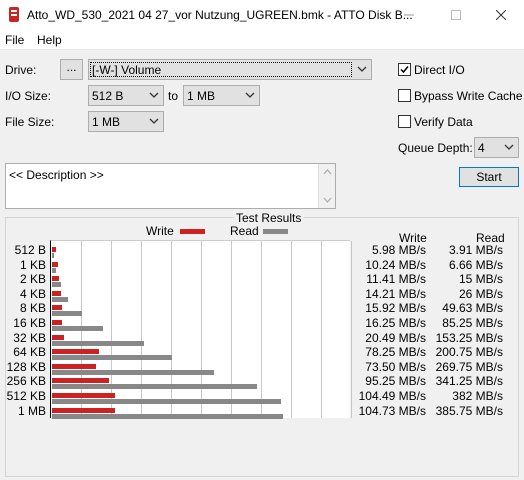 The image size is (524, 480). What do you see at coordinates (32, 308) in the screenshot?
I see `chart-category-label: 8 KB` at bounding box center [32, 308].